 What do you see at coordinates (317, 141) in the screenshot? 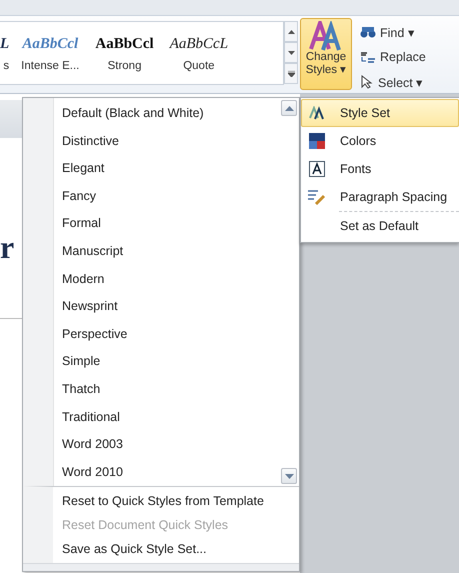
I see `color-squares-icon` at bounding box center [317, 141].